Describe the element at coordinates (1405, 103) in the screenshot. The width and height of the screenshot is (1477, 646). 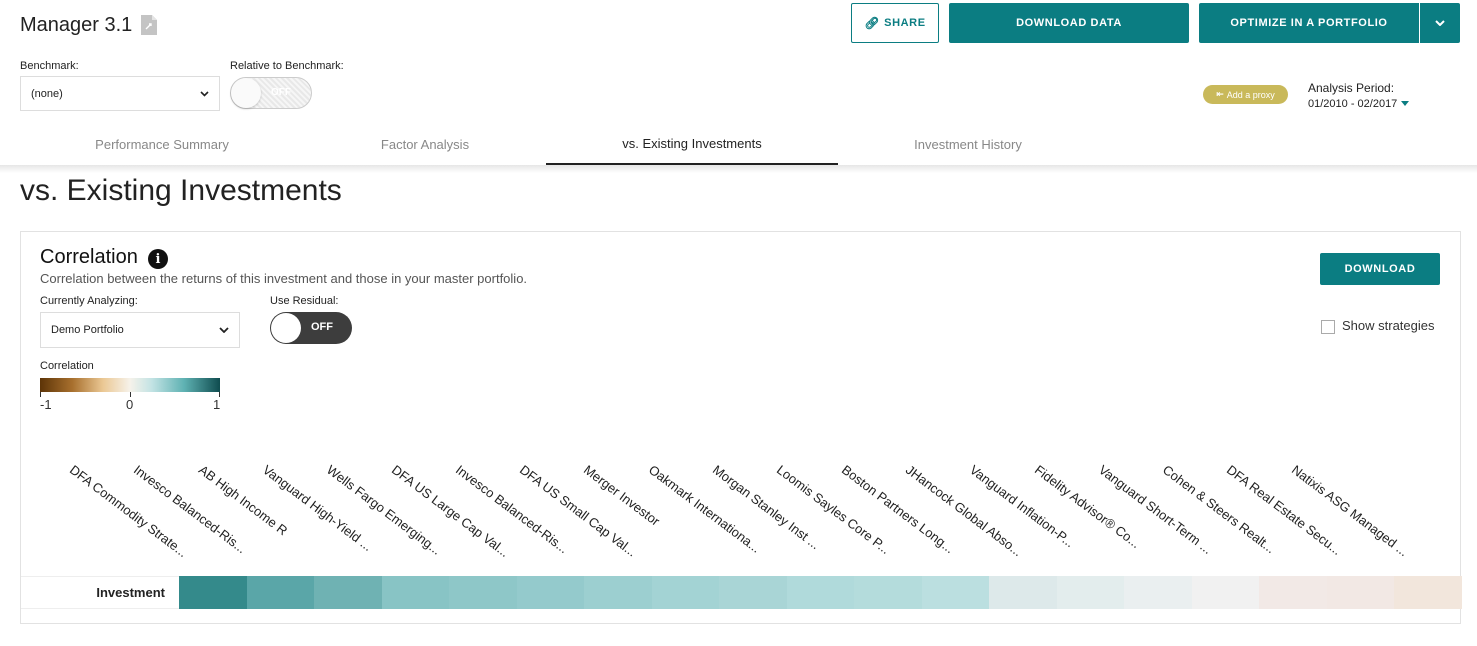
I see `caret-down-icon` at that location.